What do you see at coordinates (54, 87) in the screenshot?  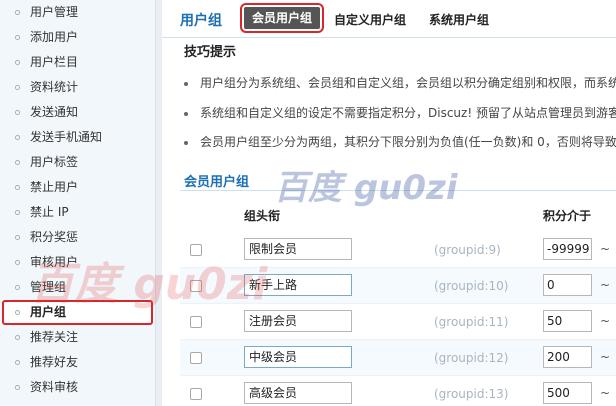 I see `sidebar-item-label: 资料统计` at bounding box center [54, 87].